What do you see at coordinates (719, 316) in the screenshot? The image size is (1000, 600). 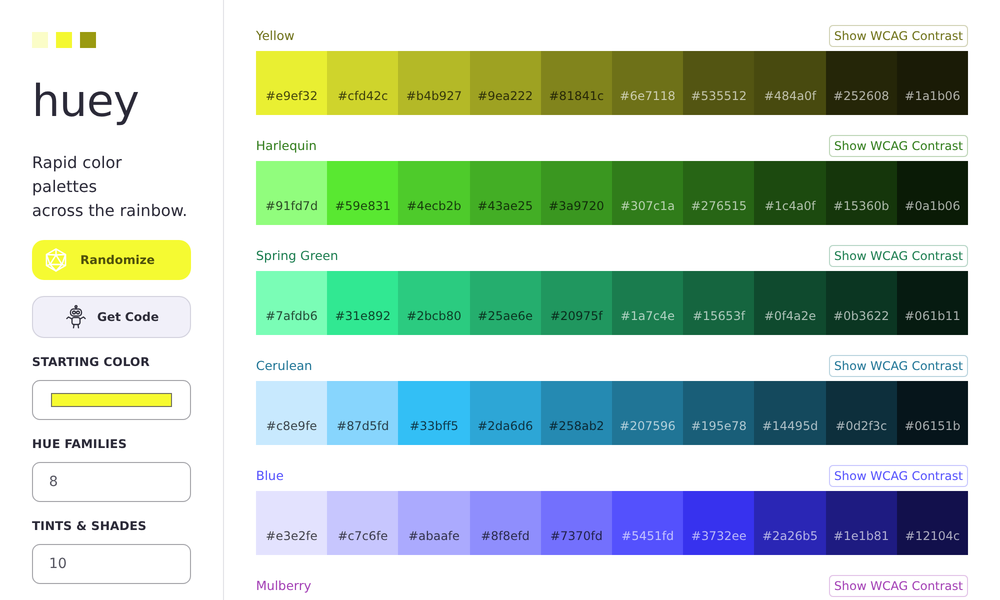 I see `hex-code: #15653f` at bounding box center [719, 316].